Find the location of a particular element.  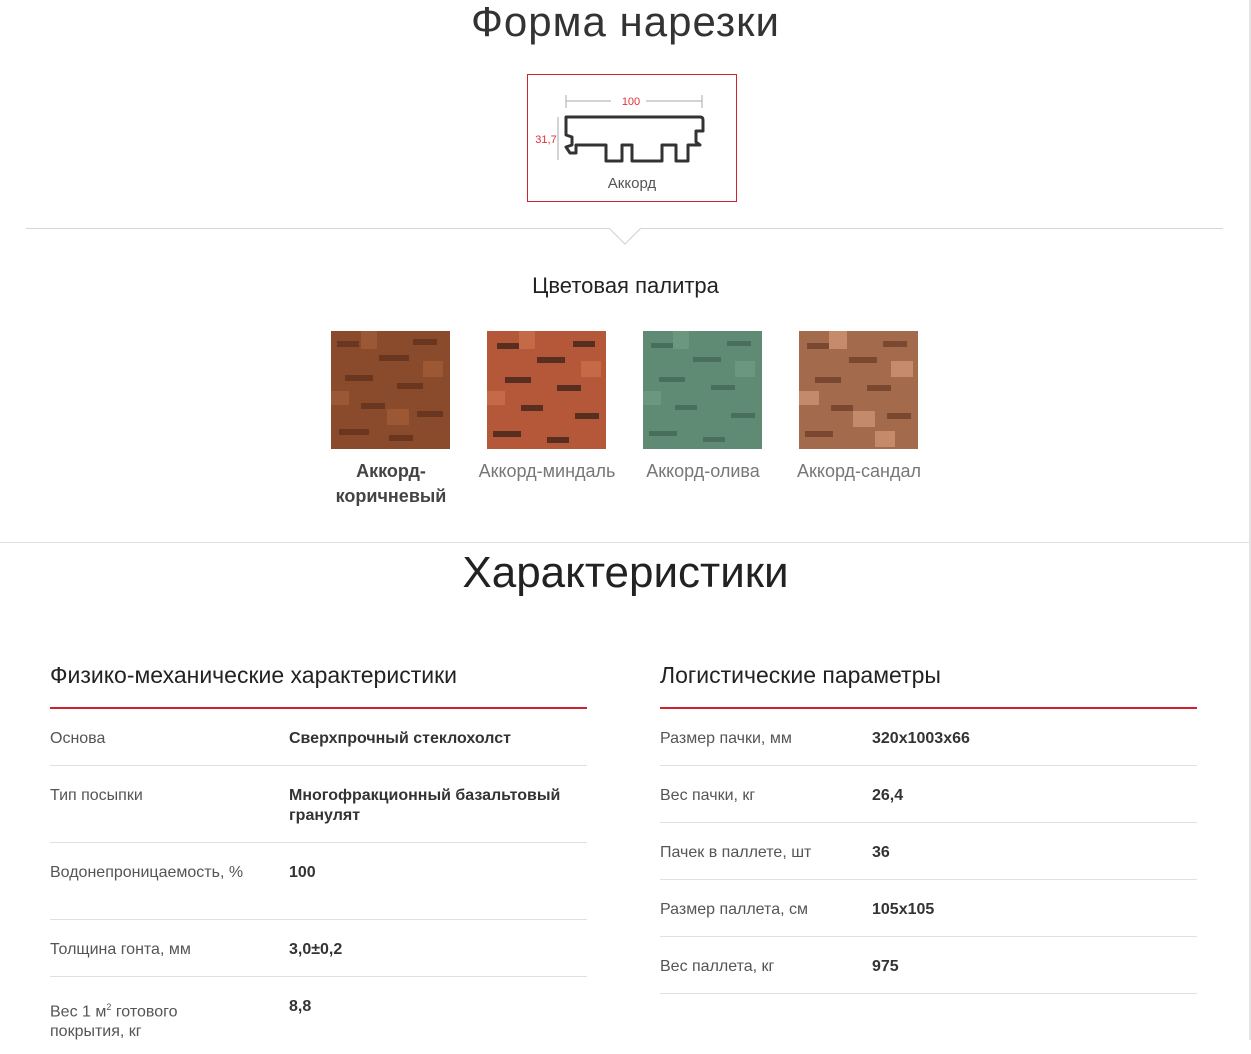

row-label: Вес 1 м2 готового покрытия, кг is located at coordinates (114, 1021).